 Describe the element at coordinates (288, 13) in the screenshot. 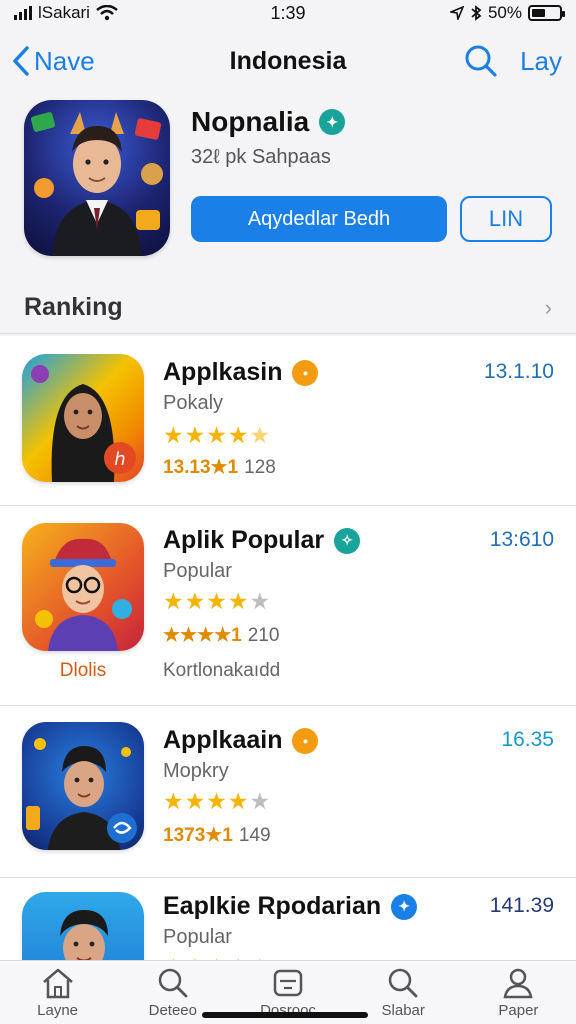

I see `status-bar: lSakari 1:39 50%` at that location.